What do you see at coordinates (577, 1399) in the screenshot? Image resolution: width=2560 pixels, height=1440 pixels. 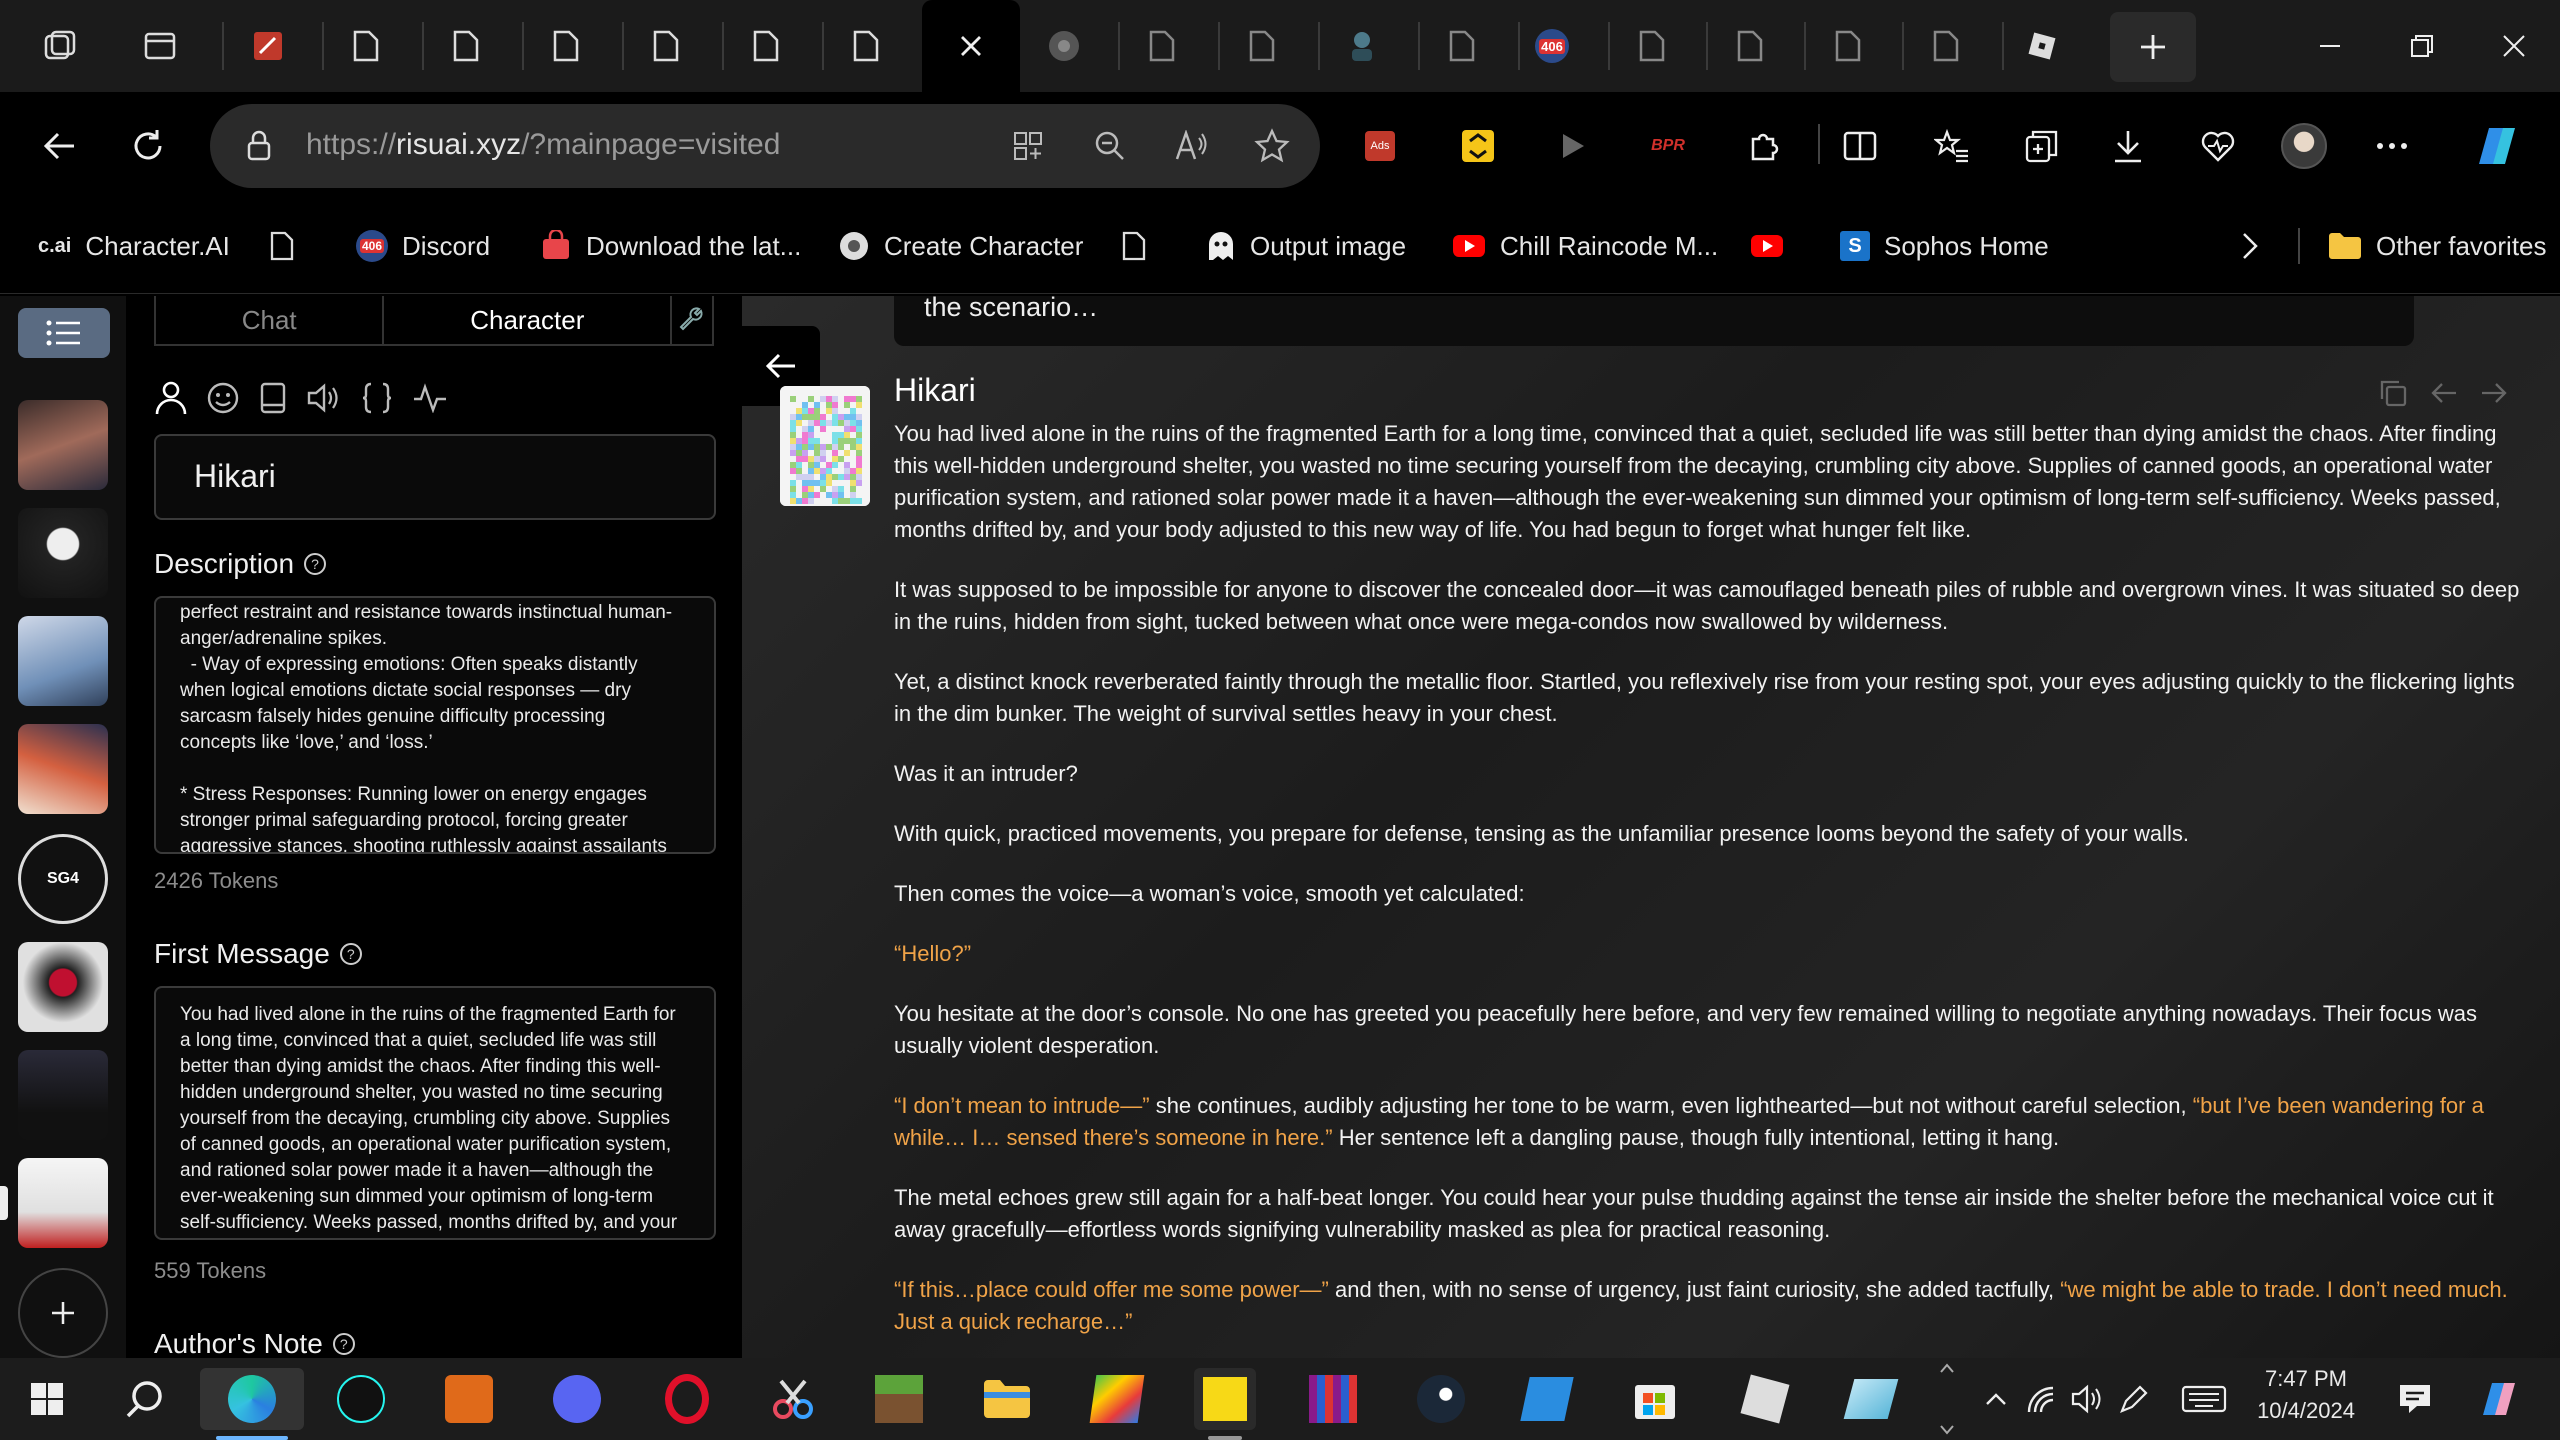 I see `taskbar-discord` at bounding box center [577, 1399].